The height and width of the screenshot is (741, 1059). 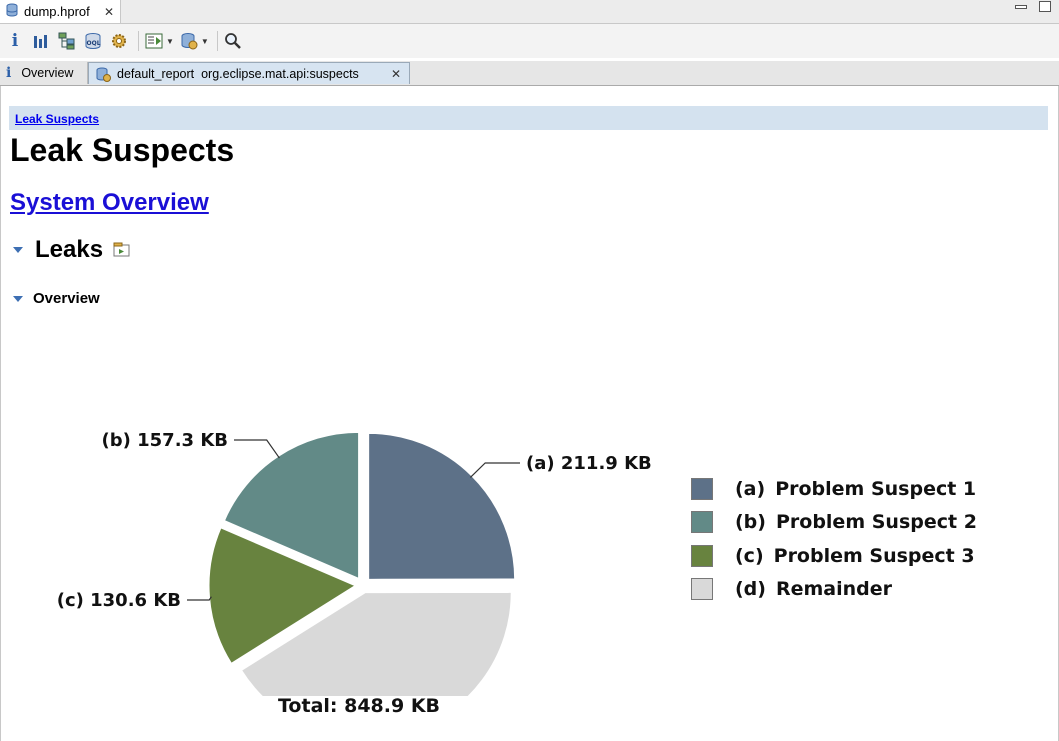 I want to click on legend-label: Problem Suspect 2, so click(x=876, y=522).